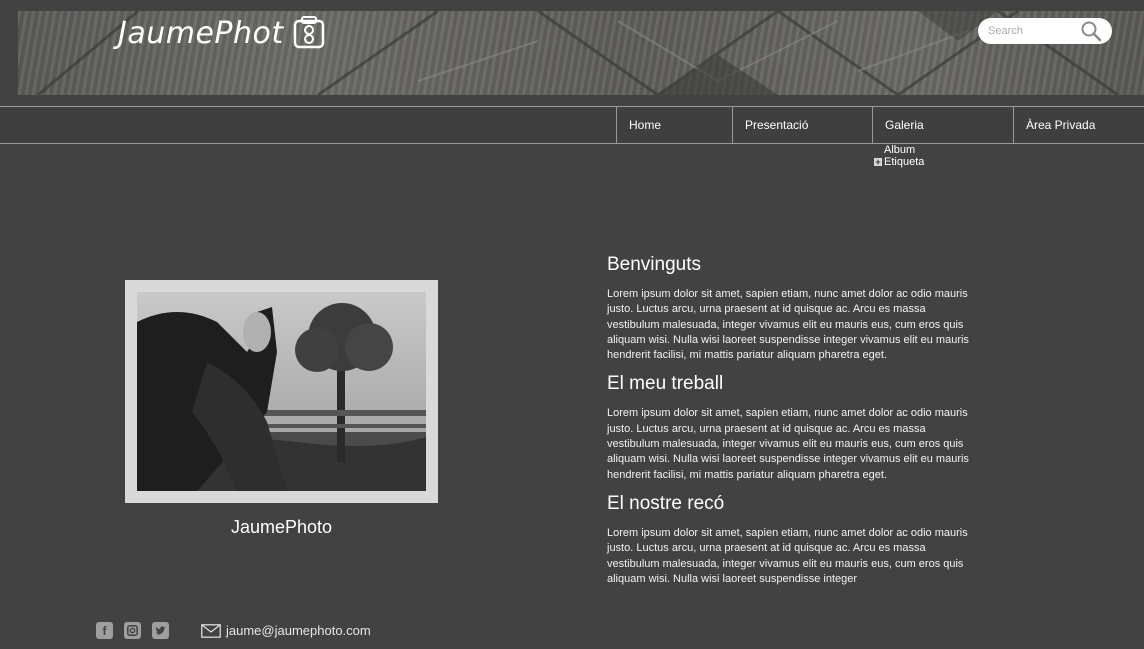  I want to click on instagram-icon, so click(132, 630).